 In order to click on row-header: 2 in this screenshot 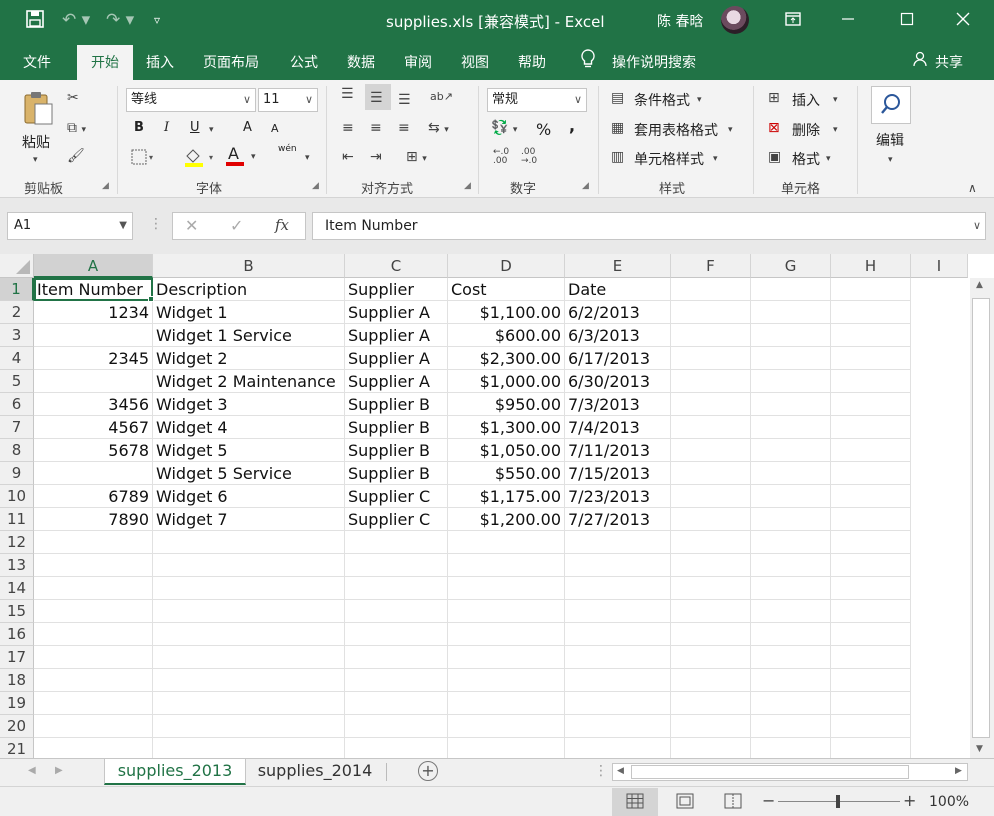, I will do `click(17, 312)`.